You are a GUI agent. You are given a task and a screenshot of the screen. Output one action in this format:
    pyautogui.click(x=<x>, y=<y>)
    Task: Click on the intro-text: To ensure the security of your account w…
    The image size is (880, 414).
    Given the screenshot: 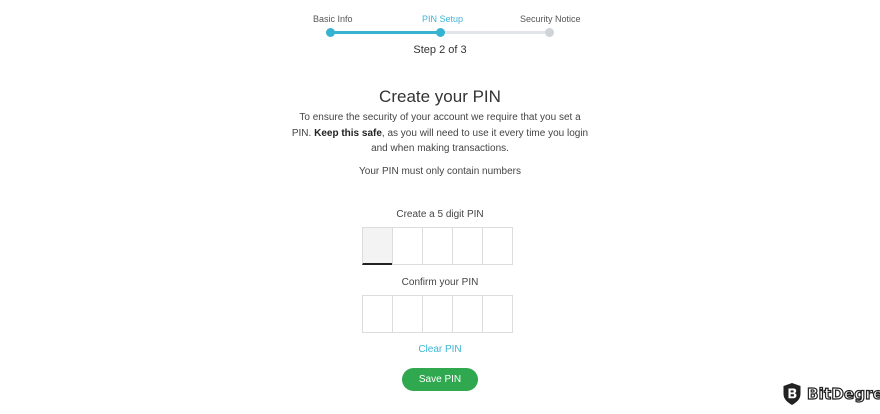 What is the action you would take?
    pyautogui.click(x=440, y=133)
    